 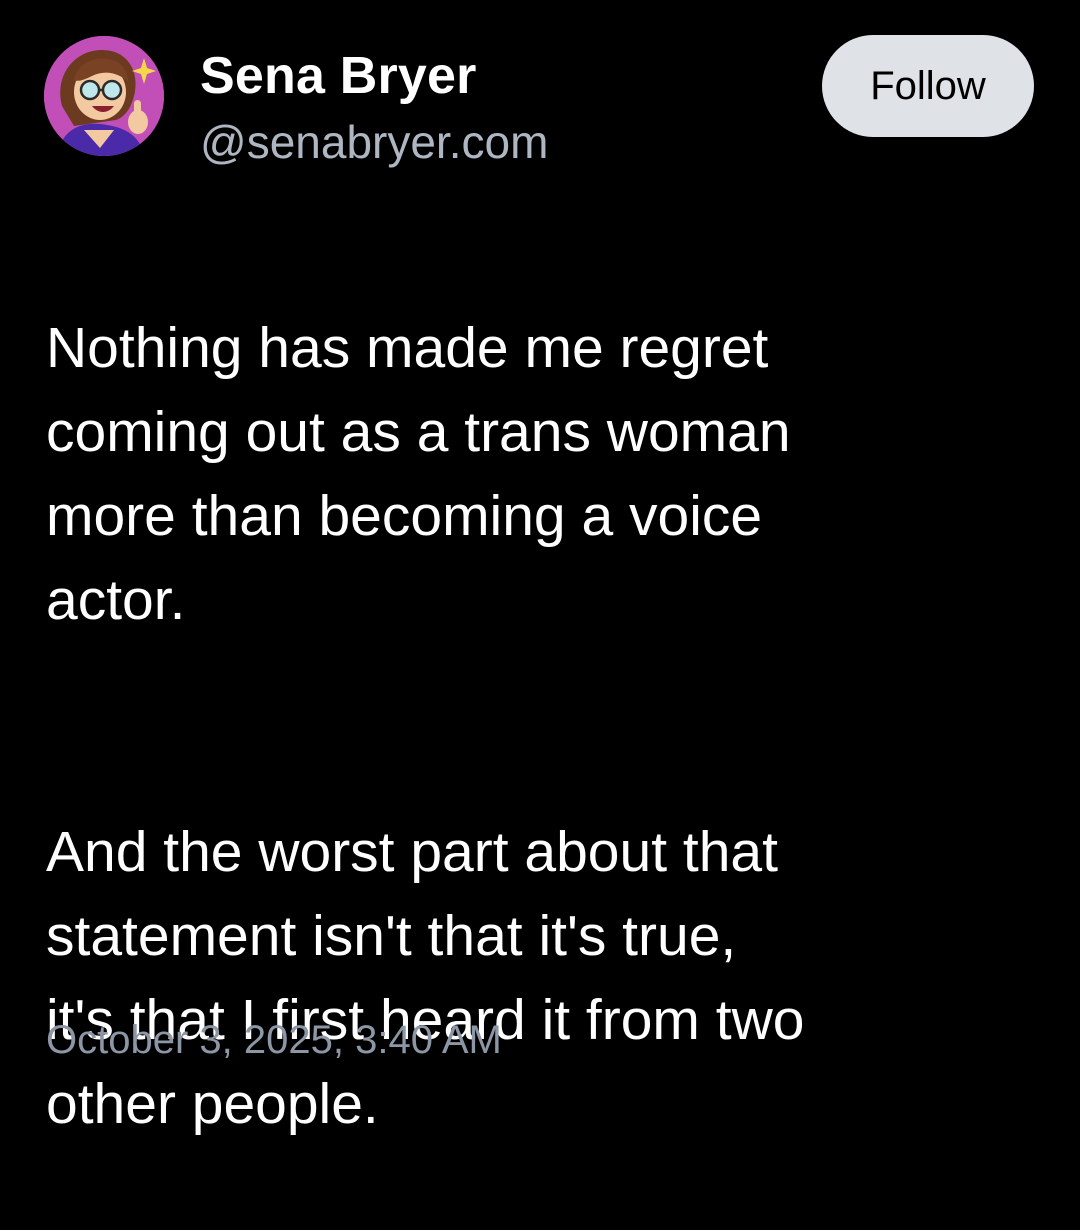 I want to click on follow-button: Follow, so click(x=928, y=86).